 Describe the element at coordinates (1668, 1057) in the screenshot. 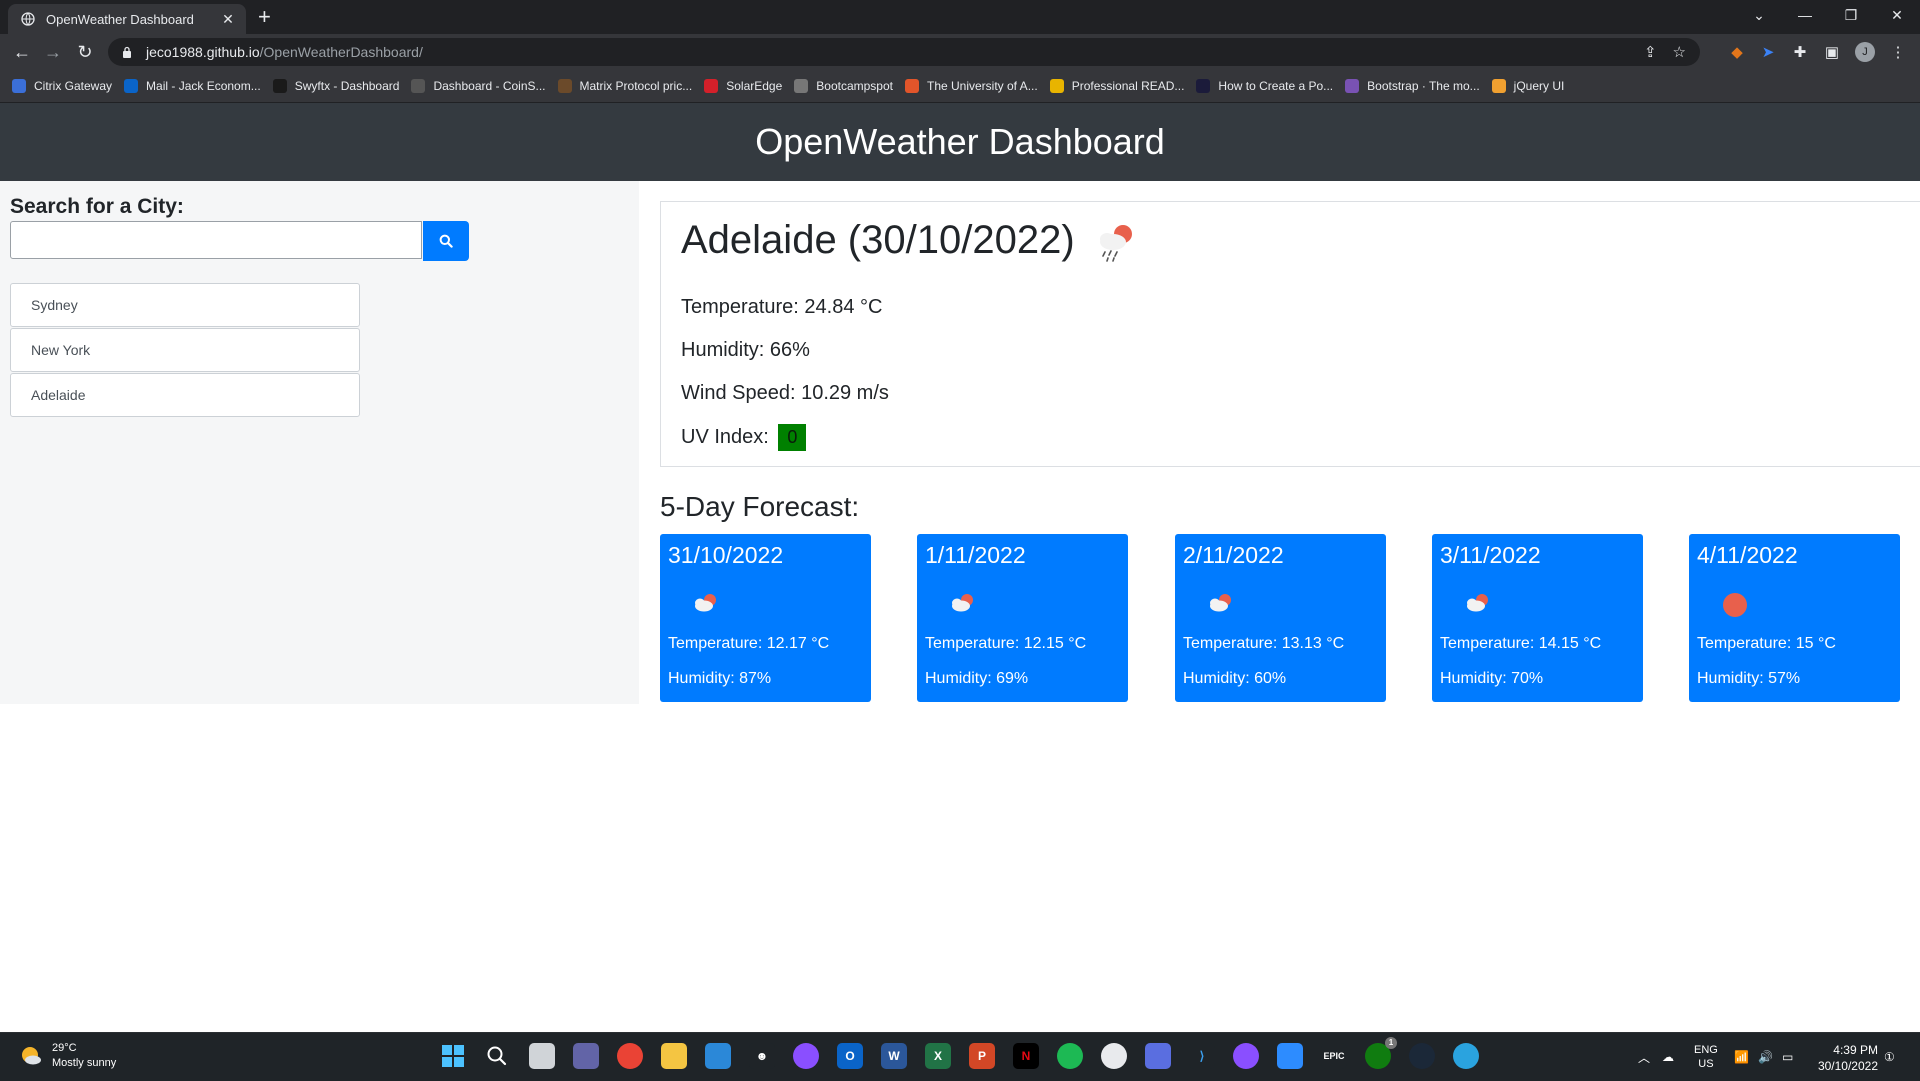

I see `onedrive-icon: ☁` at that location.